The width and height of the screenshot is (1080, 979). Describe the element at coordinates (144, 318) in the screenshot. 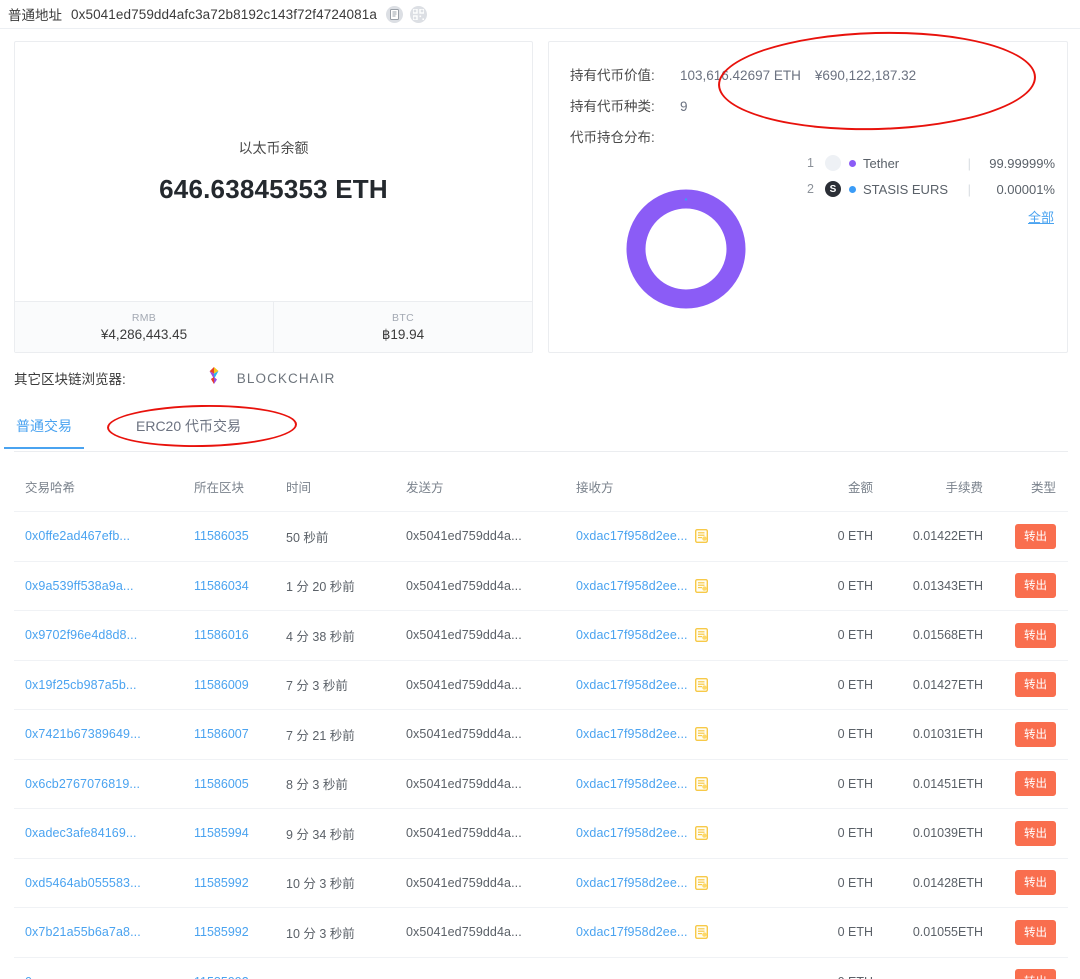

I see `rmb-label: RMB` at that location.